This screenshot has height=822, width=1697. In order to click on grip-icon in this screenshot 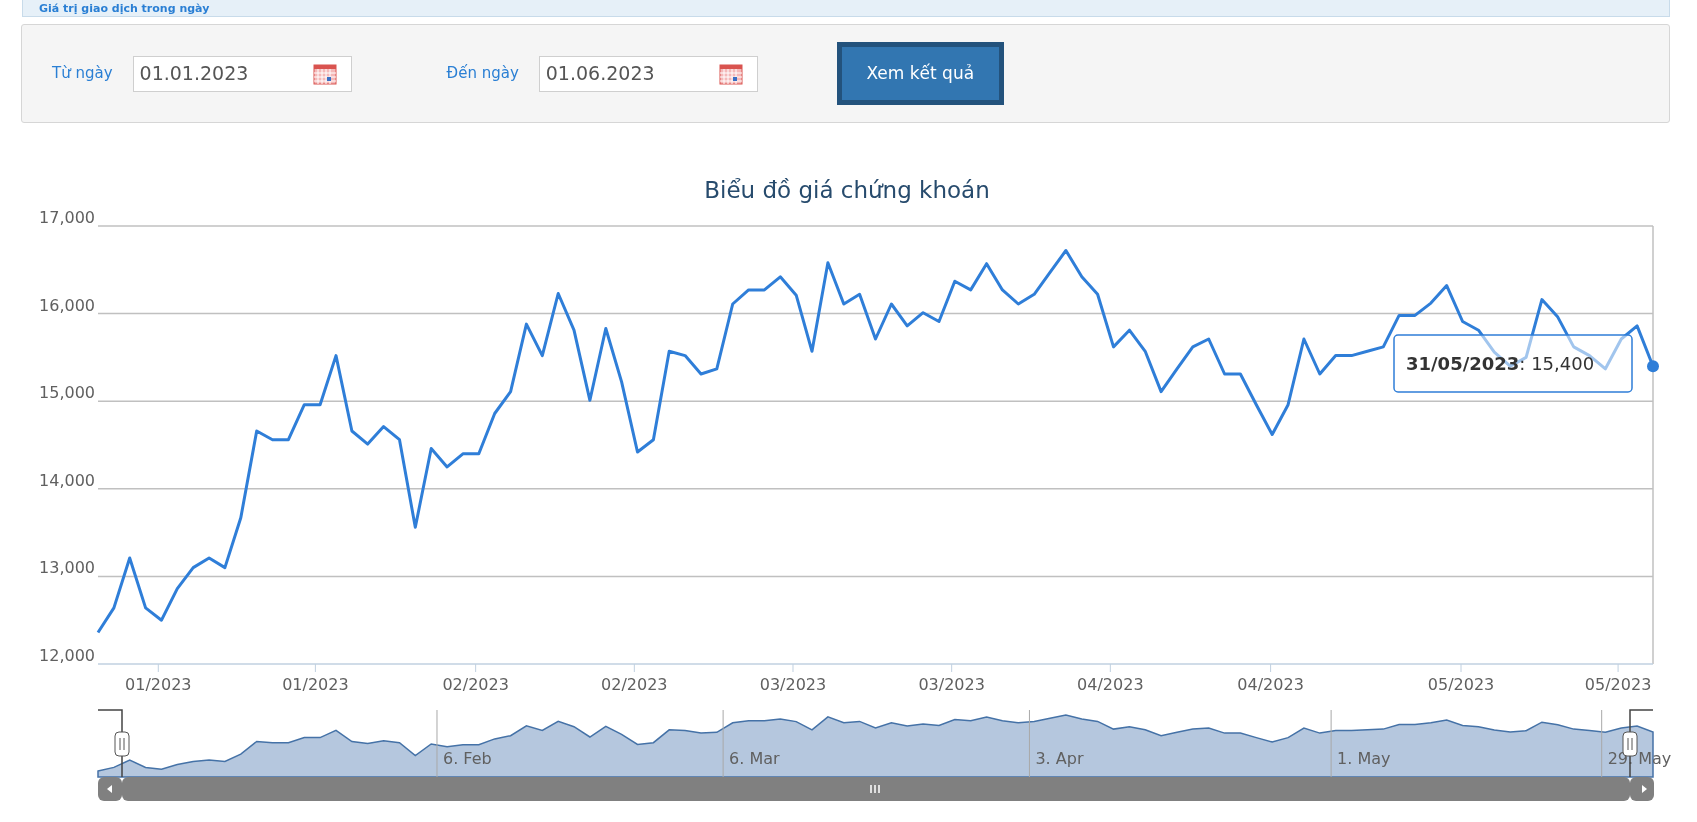, I will do `click(875, 789)`.